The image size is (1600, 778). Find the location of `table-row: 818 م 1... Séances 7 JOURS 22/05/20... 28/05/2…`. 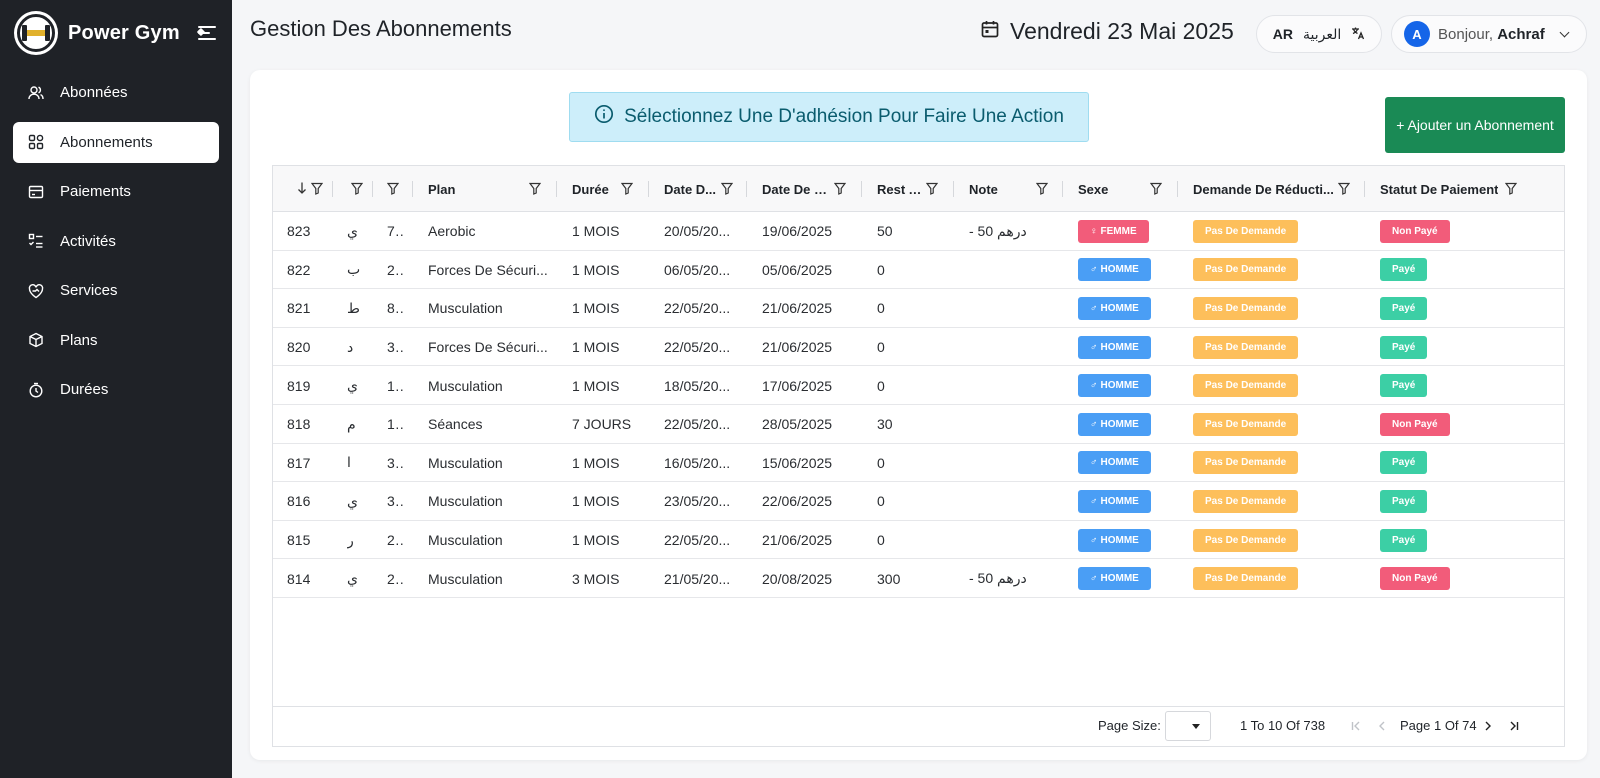

table-row: 818 م 1... Séances 7 JOURS 22/05/20... 28/05/2… is located at coordinates (918, 424).